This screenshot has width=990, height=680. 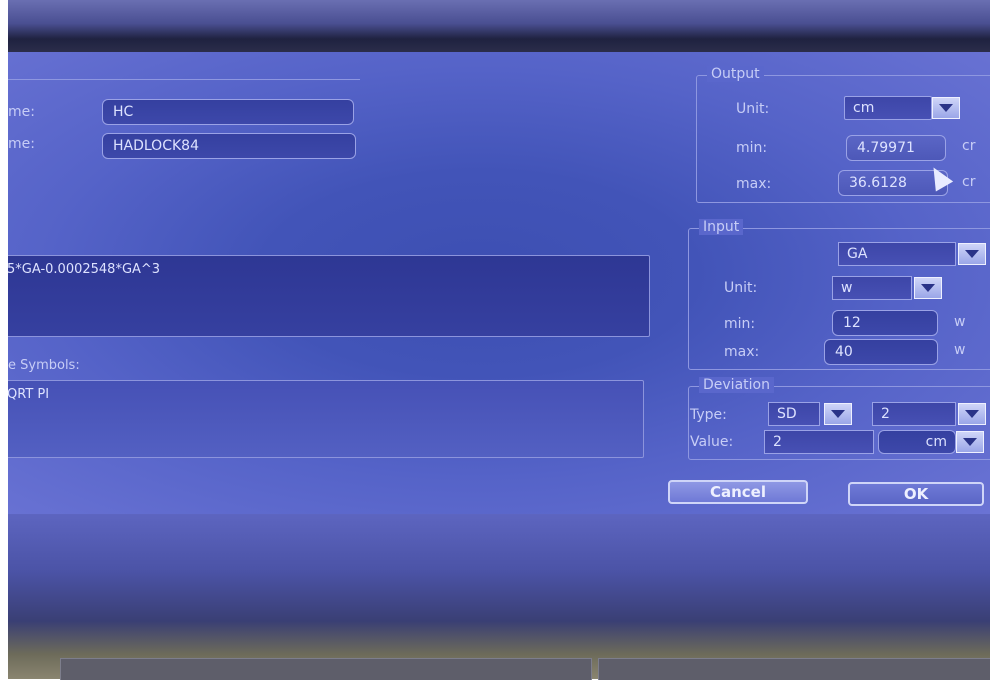 I want to click on output-legend: Output, so click(x=735, y=74).